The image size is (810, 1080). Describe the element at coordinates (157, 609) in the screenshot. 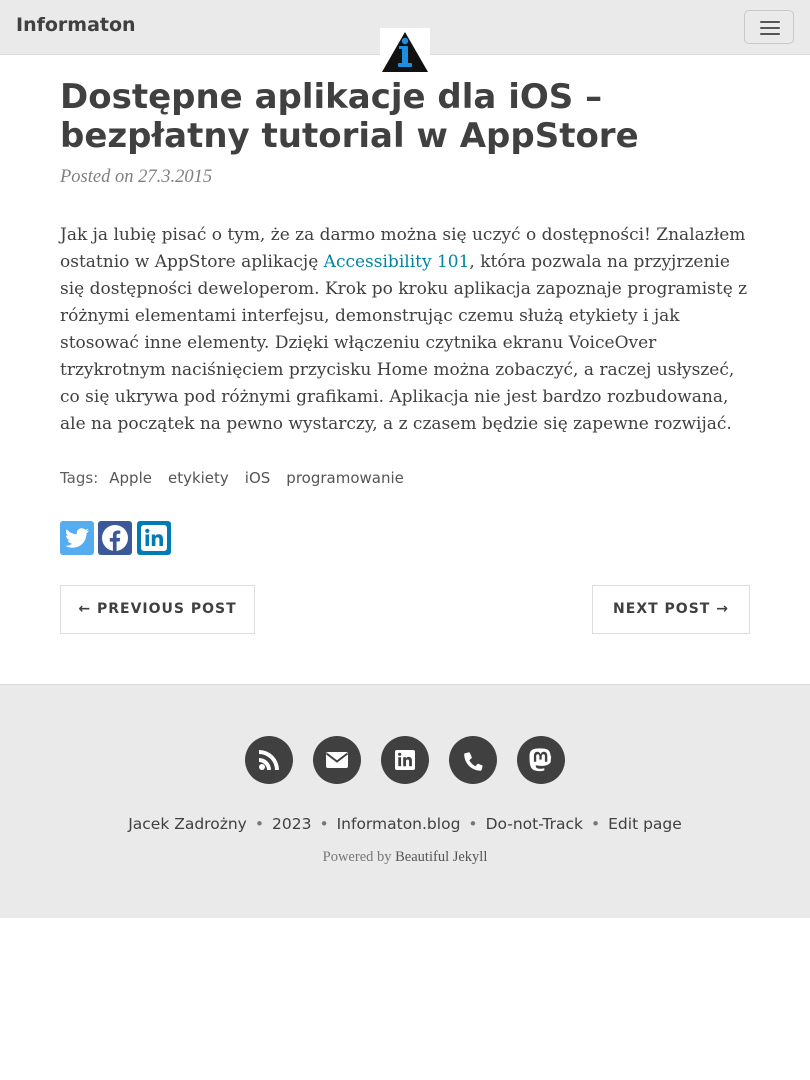

I see `previous-post-button: ← PREVIOUS POST` at that location.